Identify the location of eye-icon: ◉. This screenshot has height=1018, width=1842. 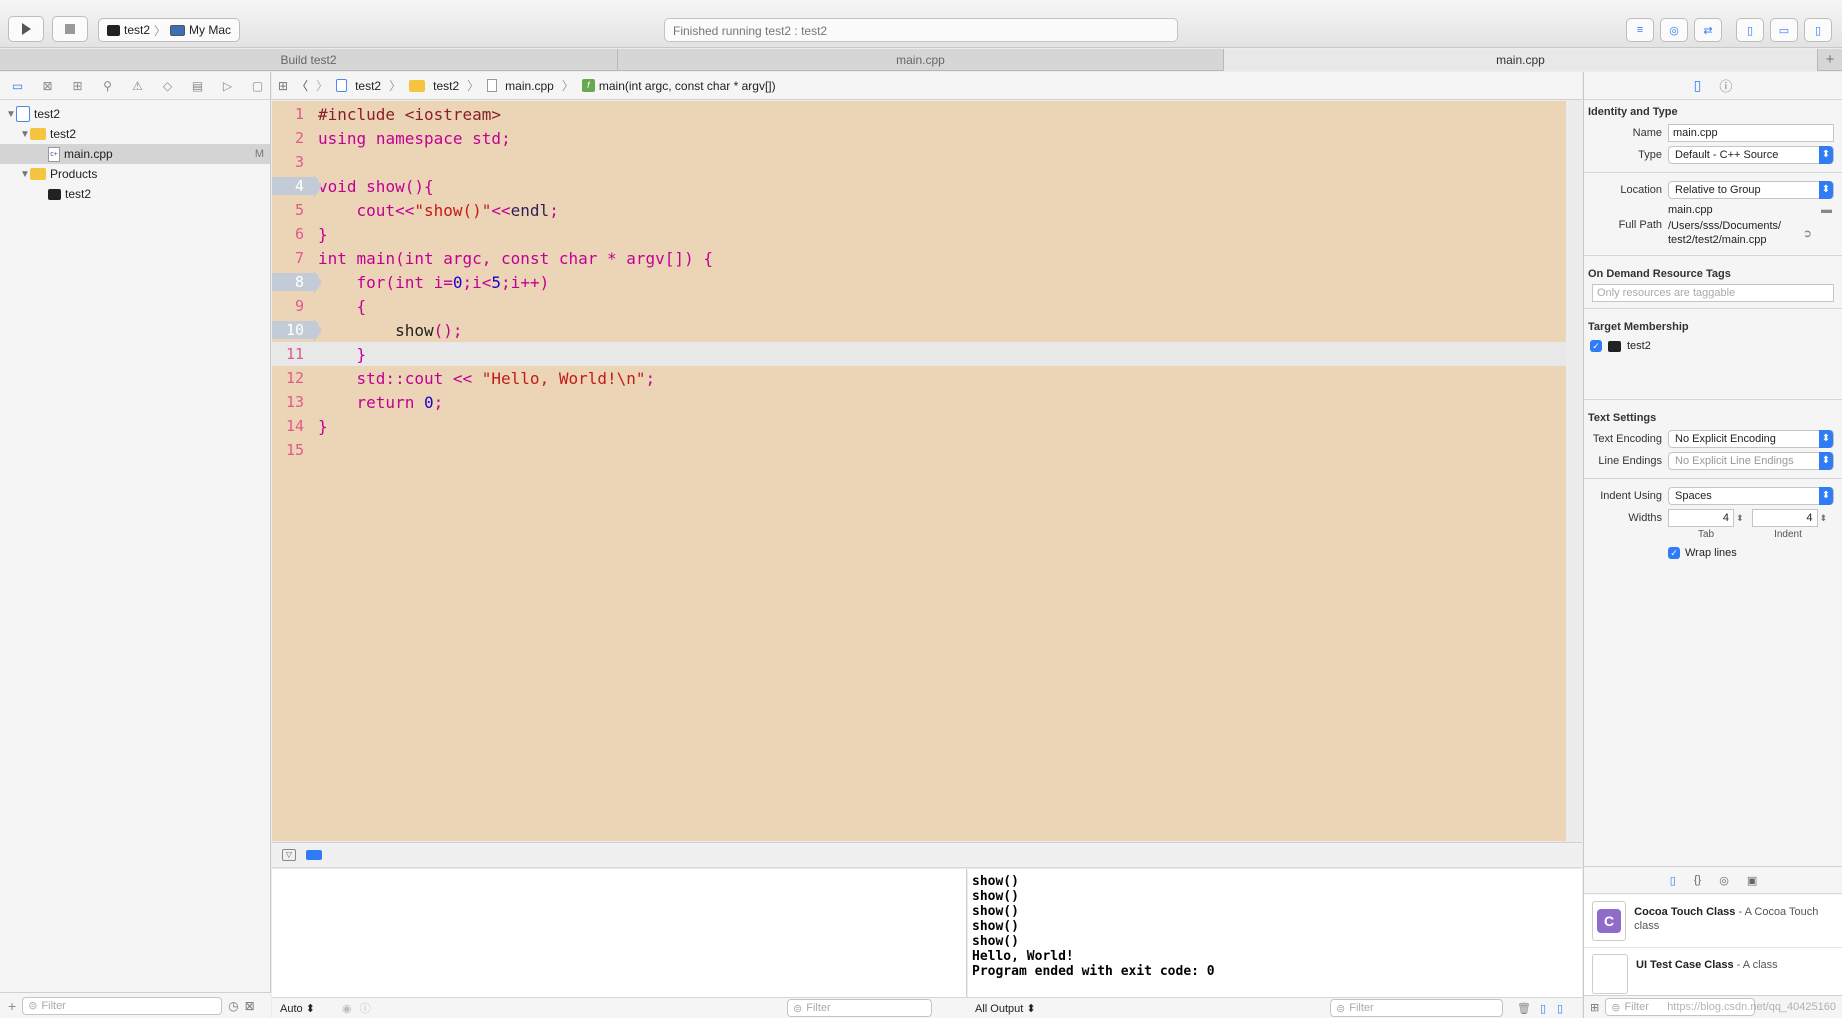
(347, 1008).